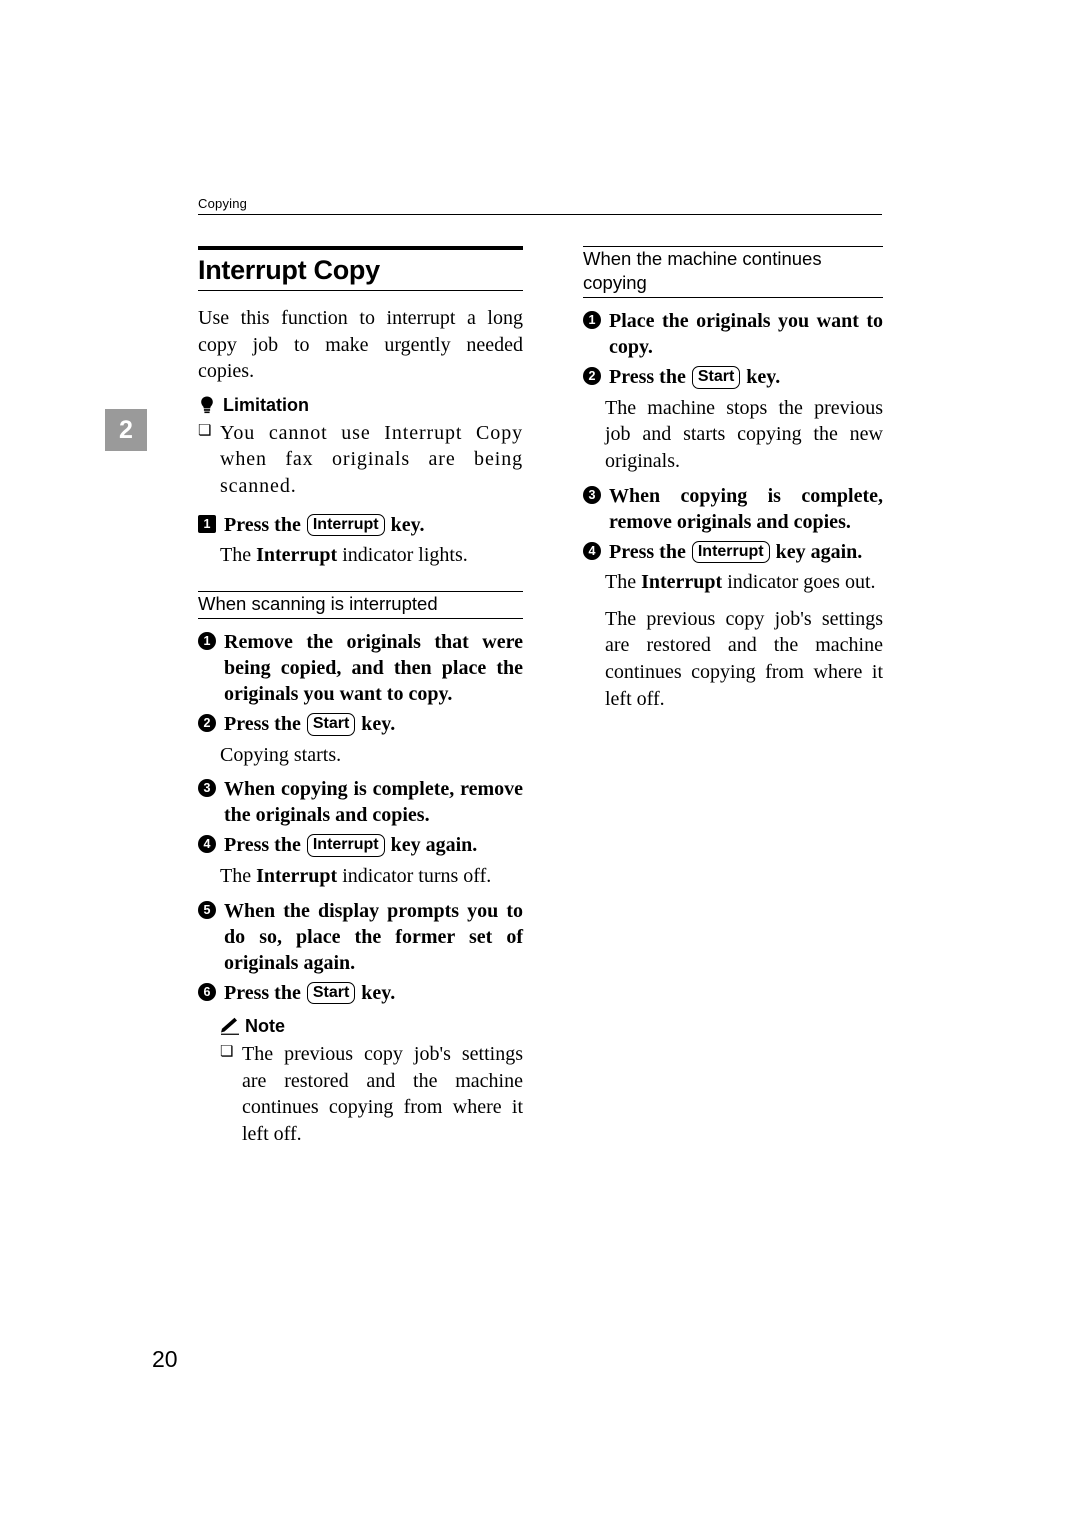 This screenshot has height=1526, width=1080. Describe the element at coordinates (746, 334) in the screenshot. I see `step-text: Place the originals you want to copy.` at that location.